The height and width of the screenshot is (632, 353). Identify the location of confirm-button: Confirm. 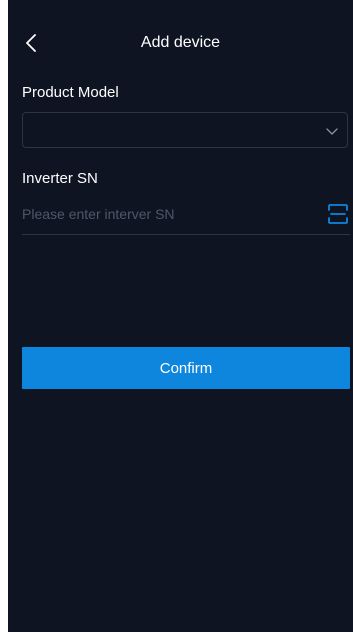
(186, 368).